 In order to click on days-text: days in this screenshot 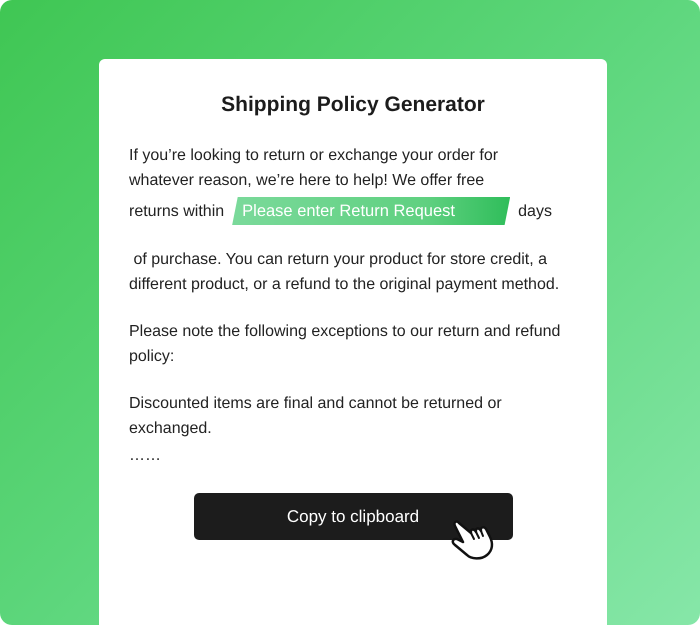, I will do `click(535, 212)`.